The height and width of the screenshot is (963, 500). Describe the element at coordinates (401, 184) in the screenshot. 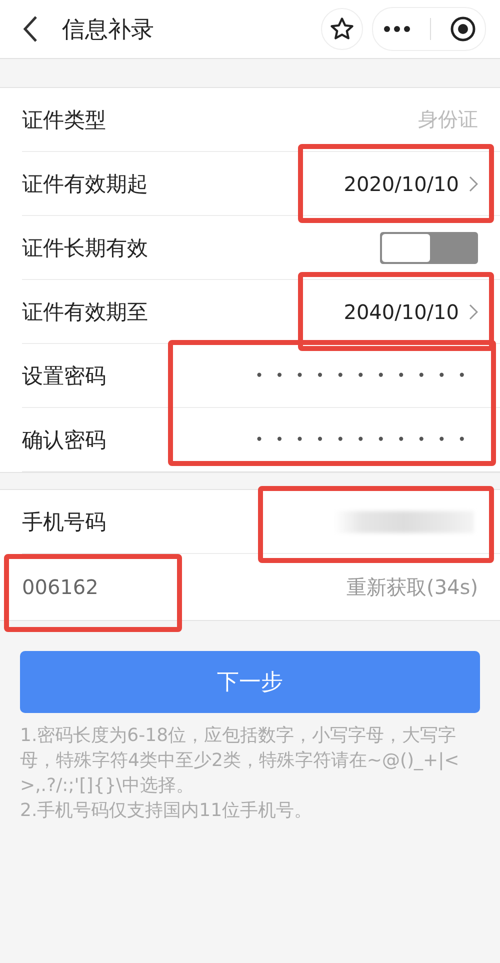

I see `date-value: 2020/10/10` at that location.